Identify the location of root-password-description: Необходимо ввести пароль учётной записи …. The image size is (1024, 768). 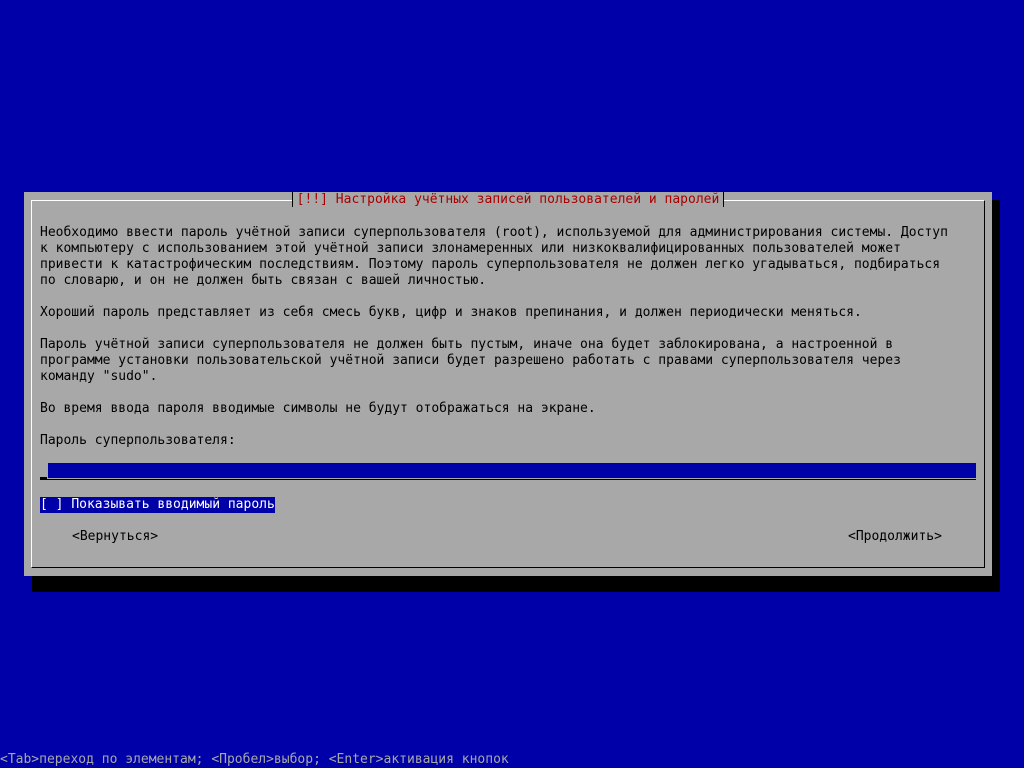
(494, 256).